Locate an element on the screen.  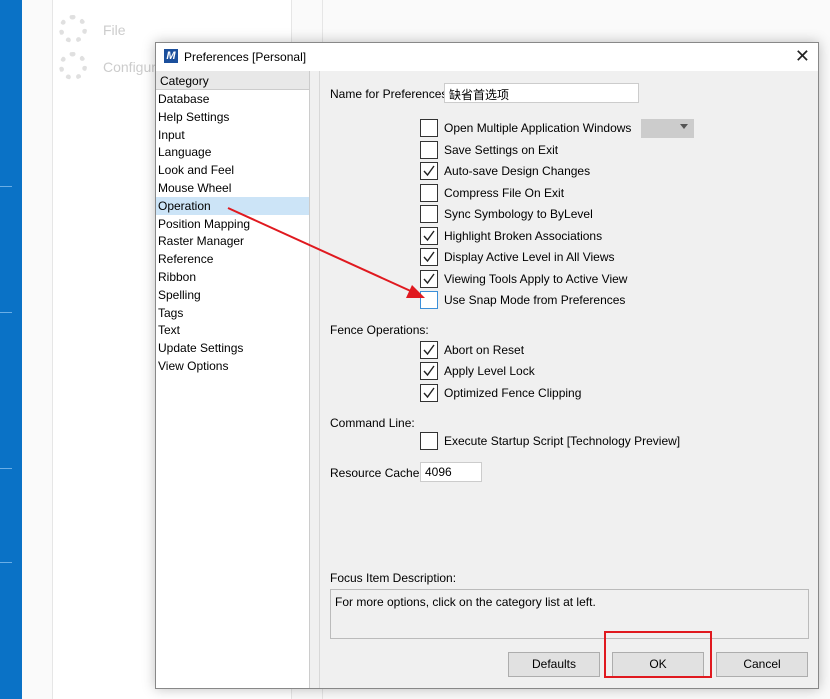
annotation-arrow is located at coordinates (326, 252).